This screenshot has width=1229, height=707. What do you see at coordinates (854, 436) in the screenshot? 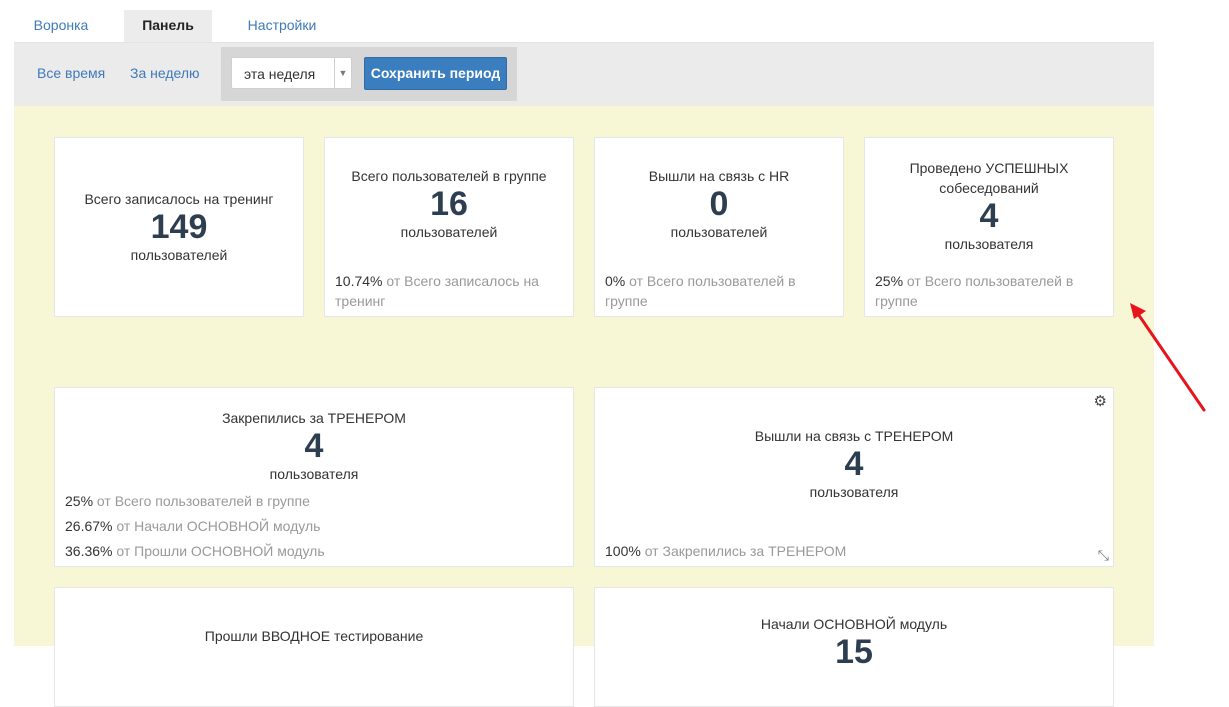
I see `card-title: Вышли на связь с ТРЕНЕРОМ` at bounding box center [854, 436].